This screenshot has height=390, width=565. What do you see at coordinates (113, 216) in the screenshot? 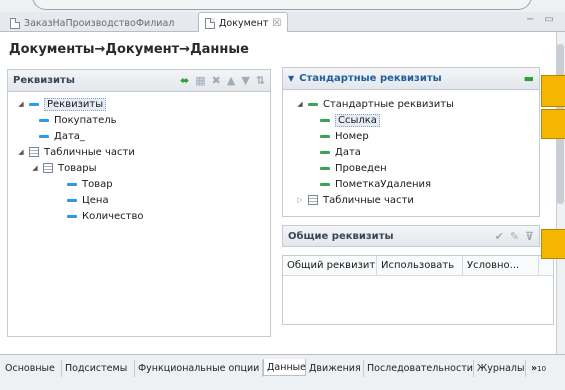
I see `tree-item-label: Количество` at bounding box center [113, 216].